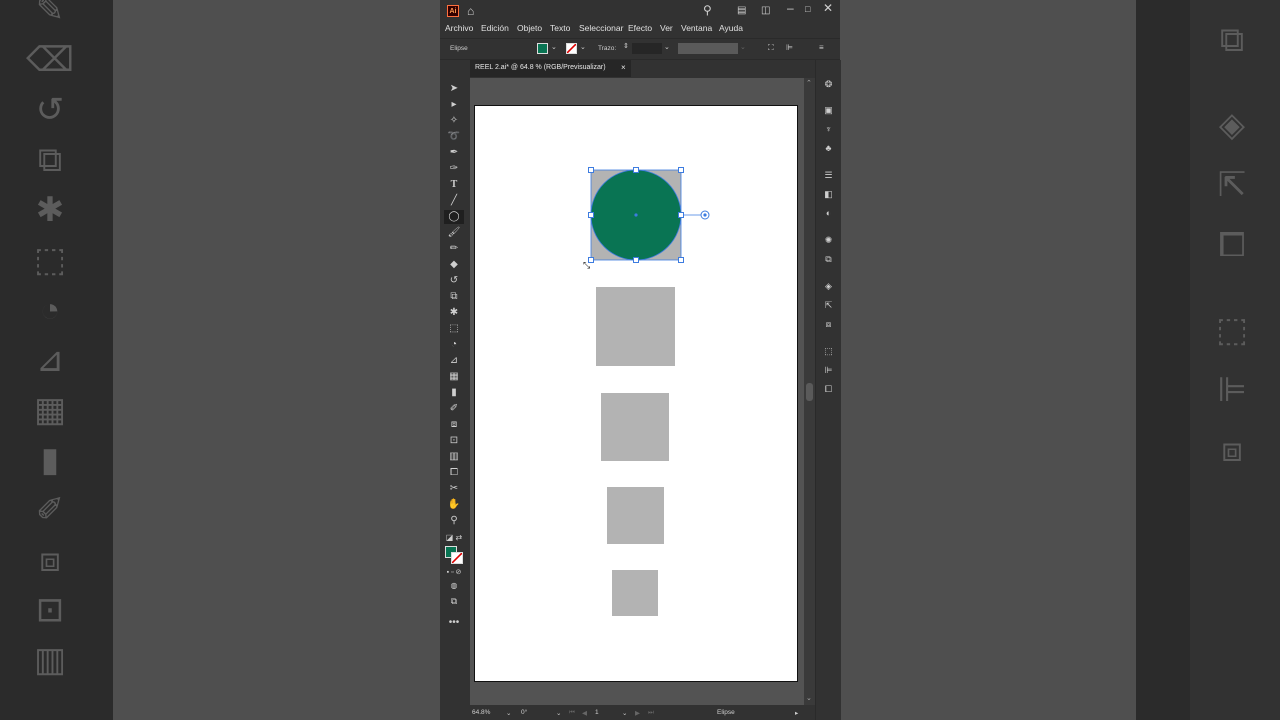 The height and width of the screenshot is (720, 1280). I want to click on gradient-tool-icon: ▮, so click(454, 393).